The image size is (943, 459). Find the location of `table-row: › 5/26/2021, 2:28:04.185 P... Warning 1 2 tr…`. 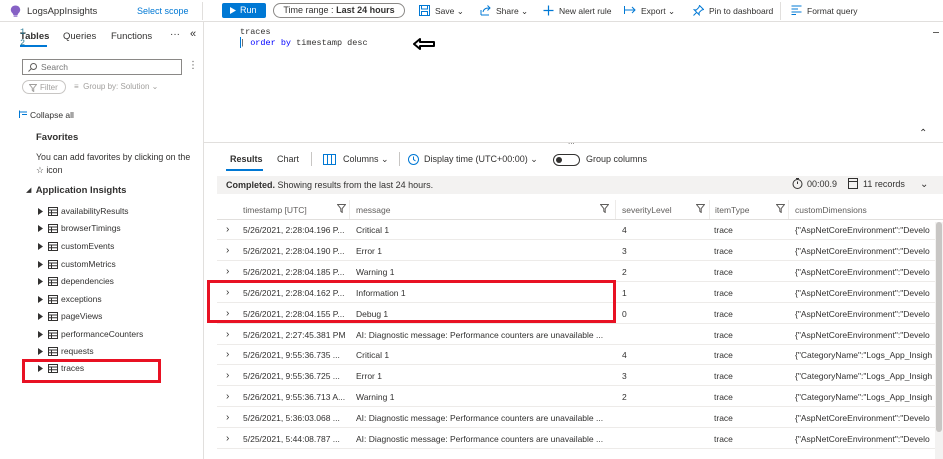

table-row: › 5/26/2021, 2:28:04.185 P... Warning 1 2 tr… is located at coordinates (576, 272).